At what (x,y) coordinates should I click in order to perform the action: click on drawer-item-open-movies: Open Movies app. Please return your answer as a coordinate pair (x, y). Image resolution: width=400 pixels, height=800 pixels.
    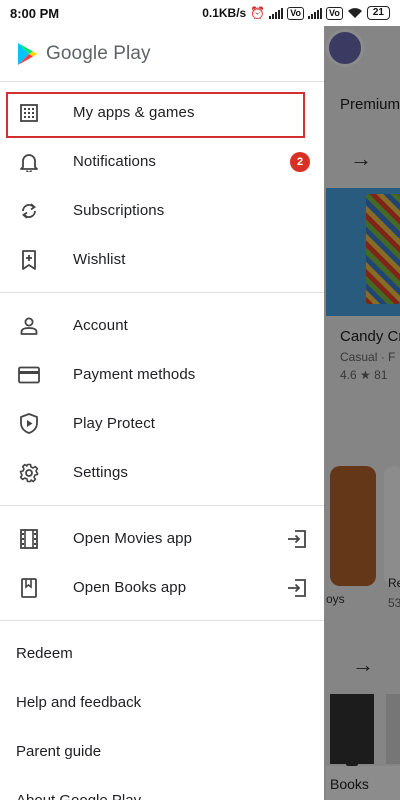
    Looking at the image, I should click on (162, 538).